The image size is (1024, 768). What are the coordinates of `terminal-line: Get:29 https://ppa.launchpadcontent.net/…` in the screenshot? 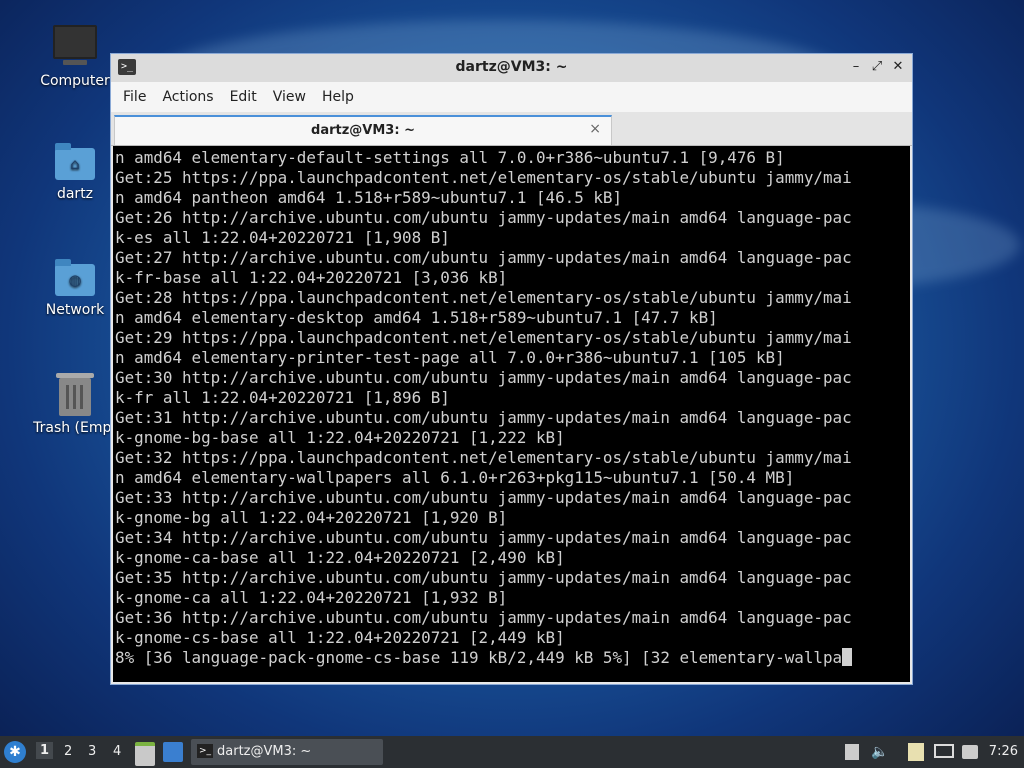 It's located at (483, 337).